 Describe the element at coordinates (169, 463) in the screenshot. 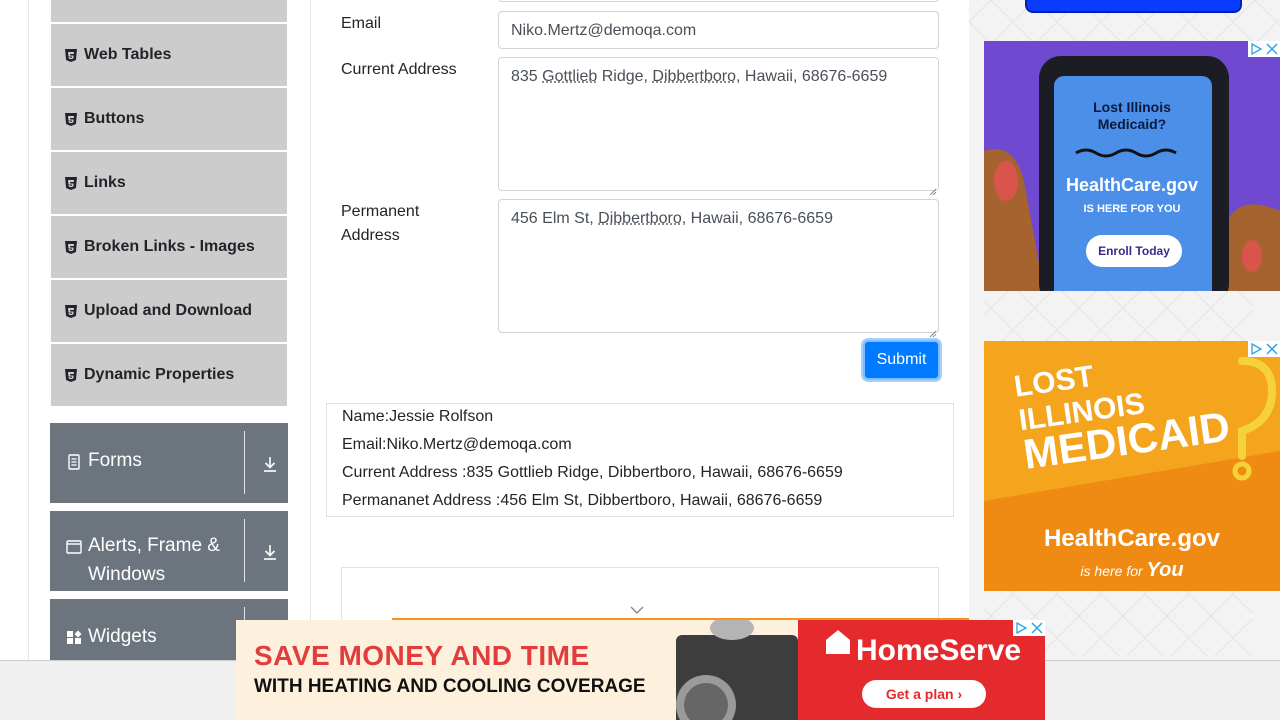

I see `group-forms: Forms` at that location.